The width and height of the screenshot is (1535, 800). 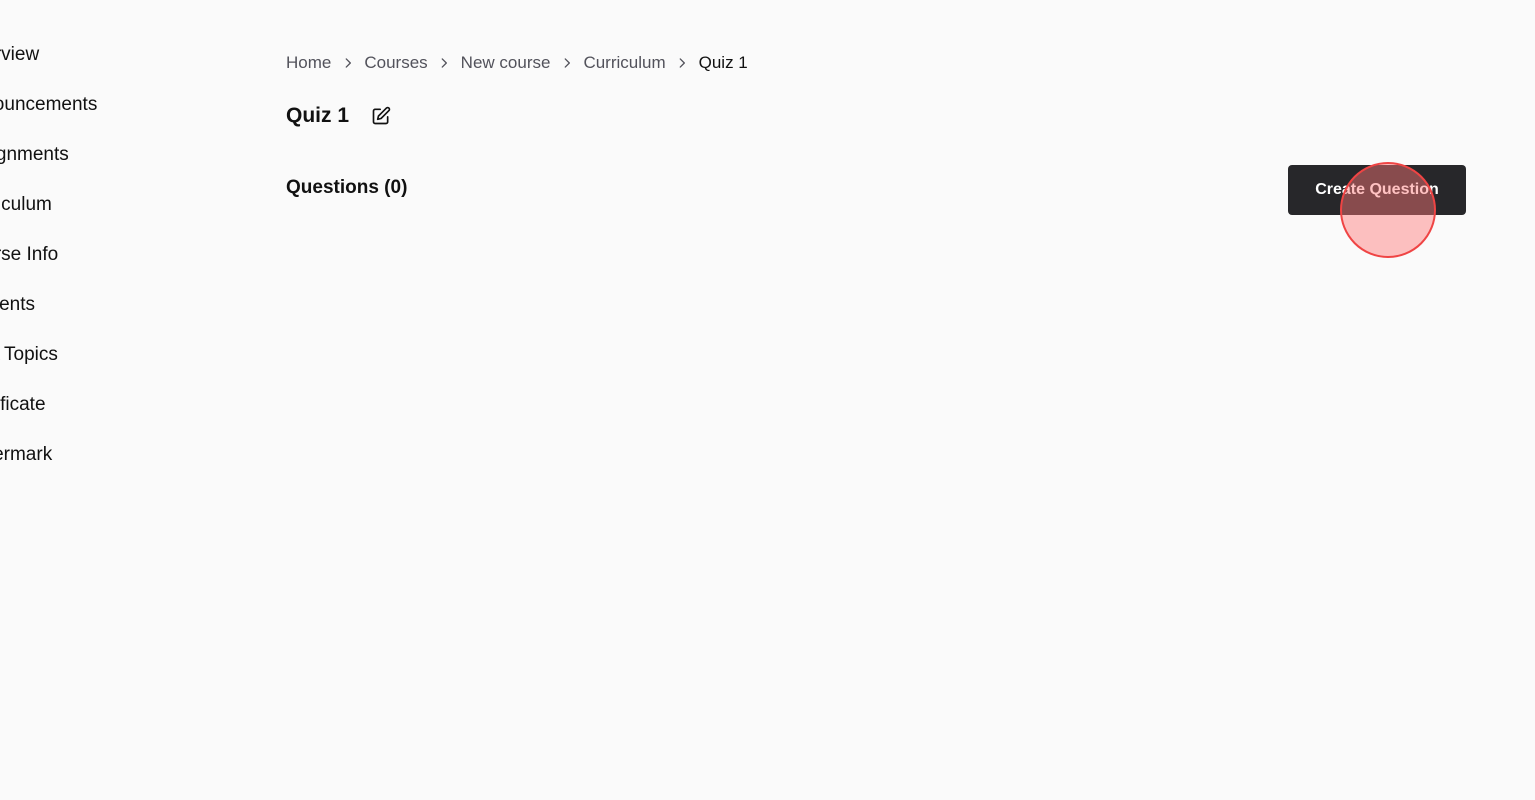 What do you see at coordinates (1377, 190) in the screenshot?
I see `create-question-button: Create Question` at bounding box center [1377, 190].